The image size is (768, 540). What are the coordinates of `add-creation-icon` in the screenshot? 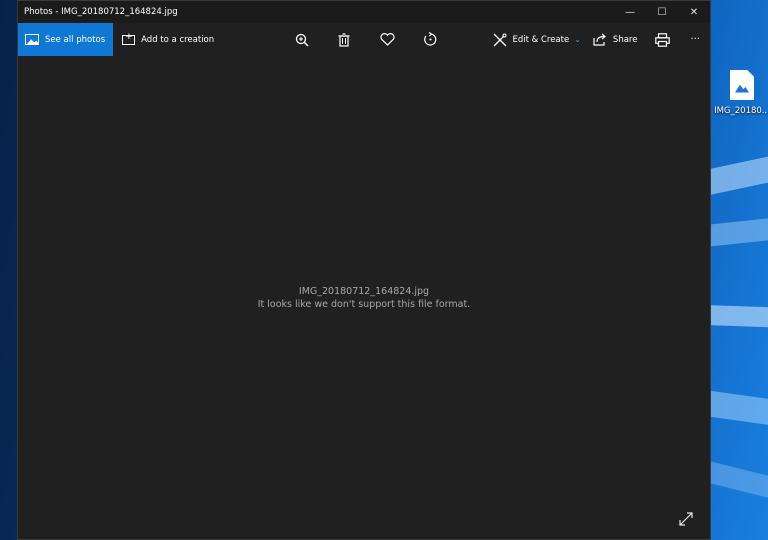 It's located at (129, 38).